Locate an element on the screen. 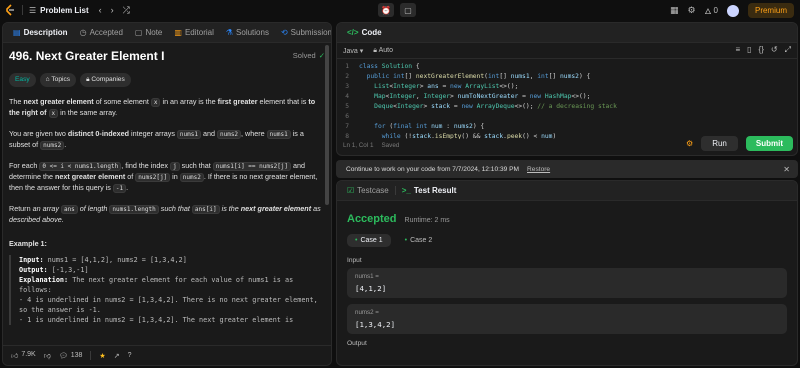 Image resolution: width=800 pixels, height=368 pixels. line-number: 1 is located at coordinates (347, 66).